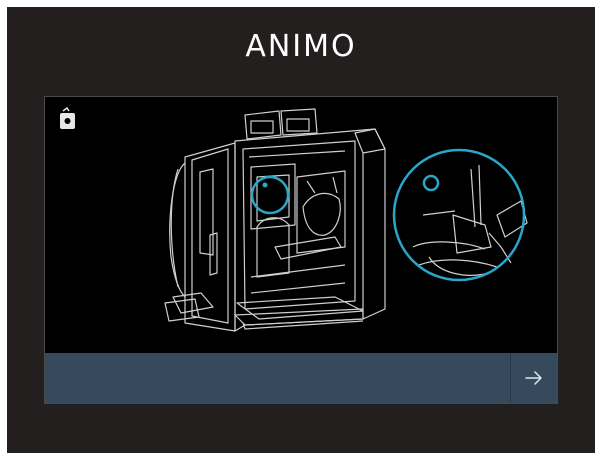  I want to click on instruction-bar, so click(301, 378).